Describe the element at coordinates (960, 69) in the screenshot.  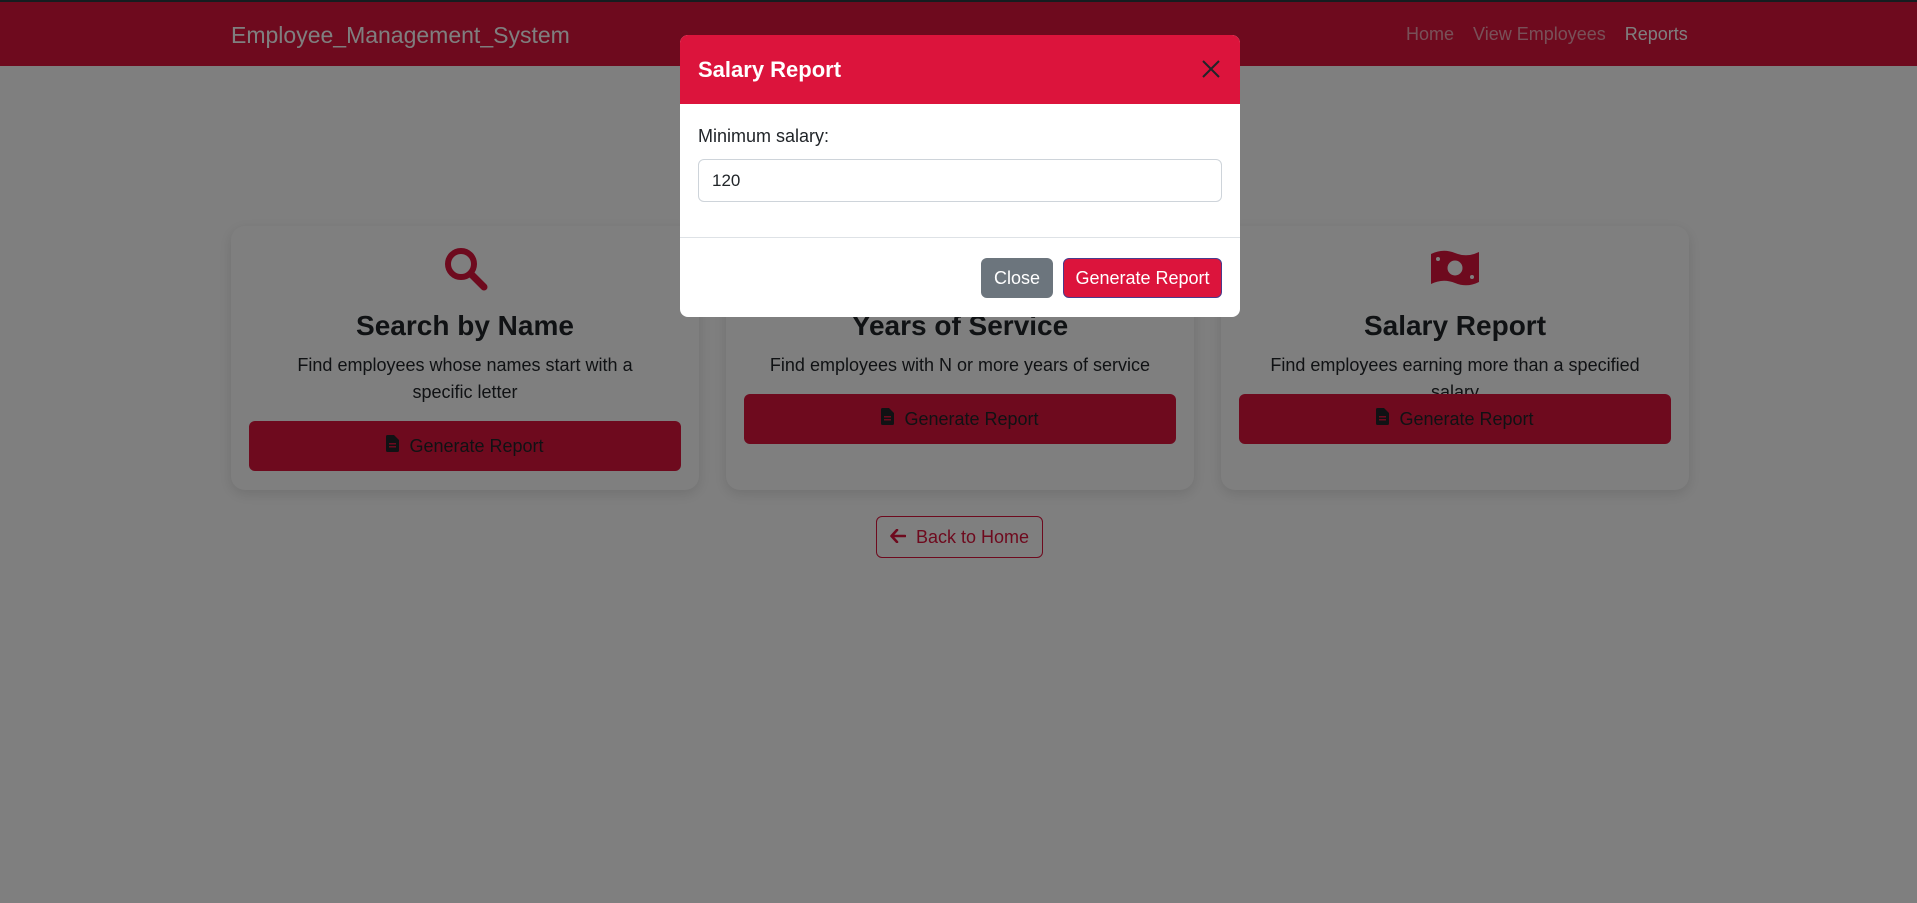
I see `modal-header: Salary Report` at that location.